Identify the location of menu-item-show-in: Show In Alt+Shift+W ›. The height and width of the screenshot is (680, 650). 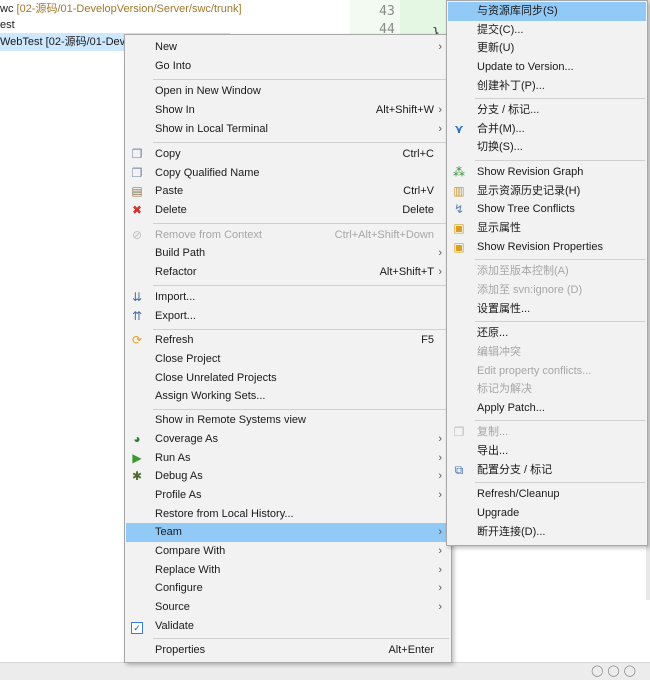
(288, 110).